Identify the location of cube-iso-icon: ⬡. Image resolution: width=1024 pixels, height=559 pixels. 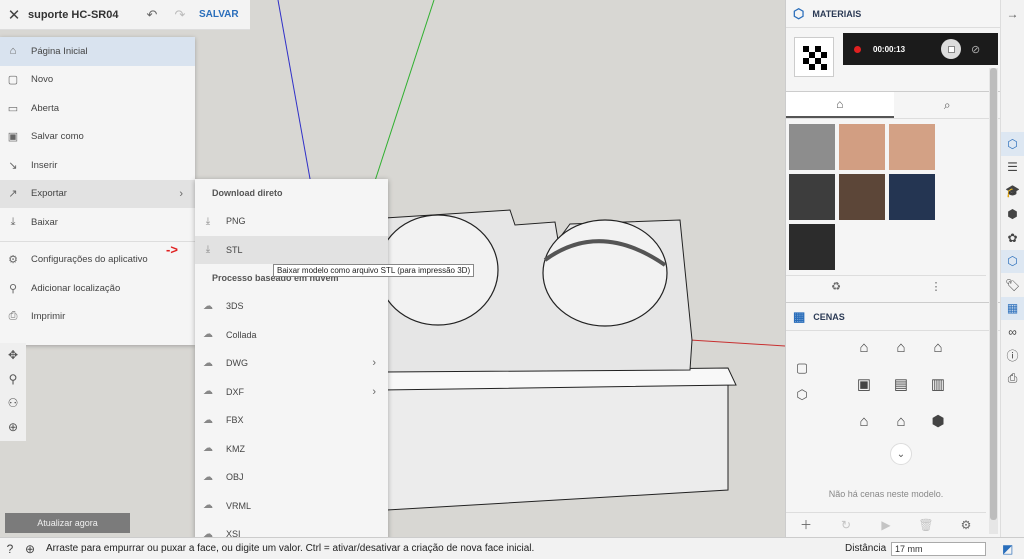
(802, 394).